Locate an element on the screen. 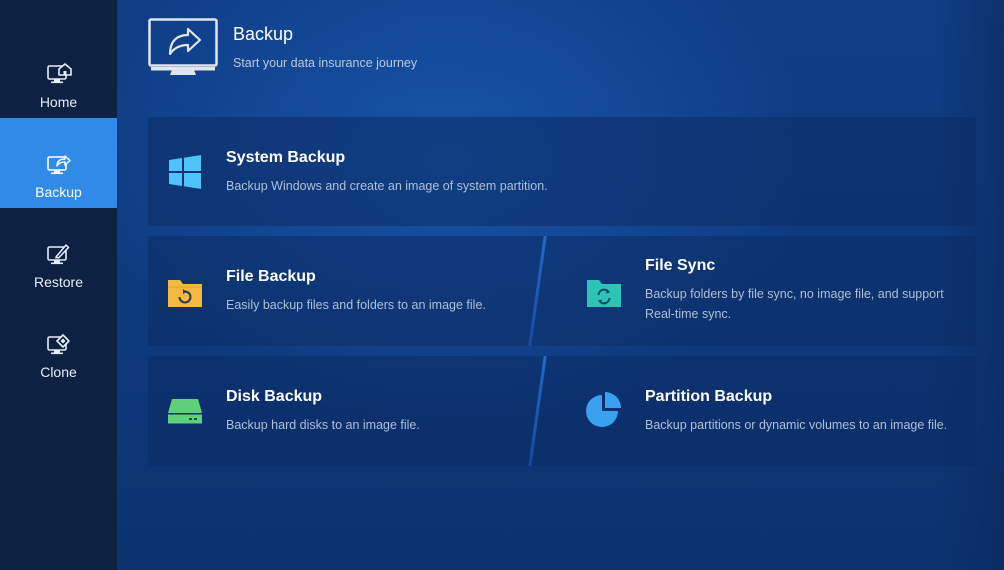  backup-icon is located at coordinates (59, 164).